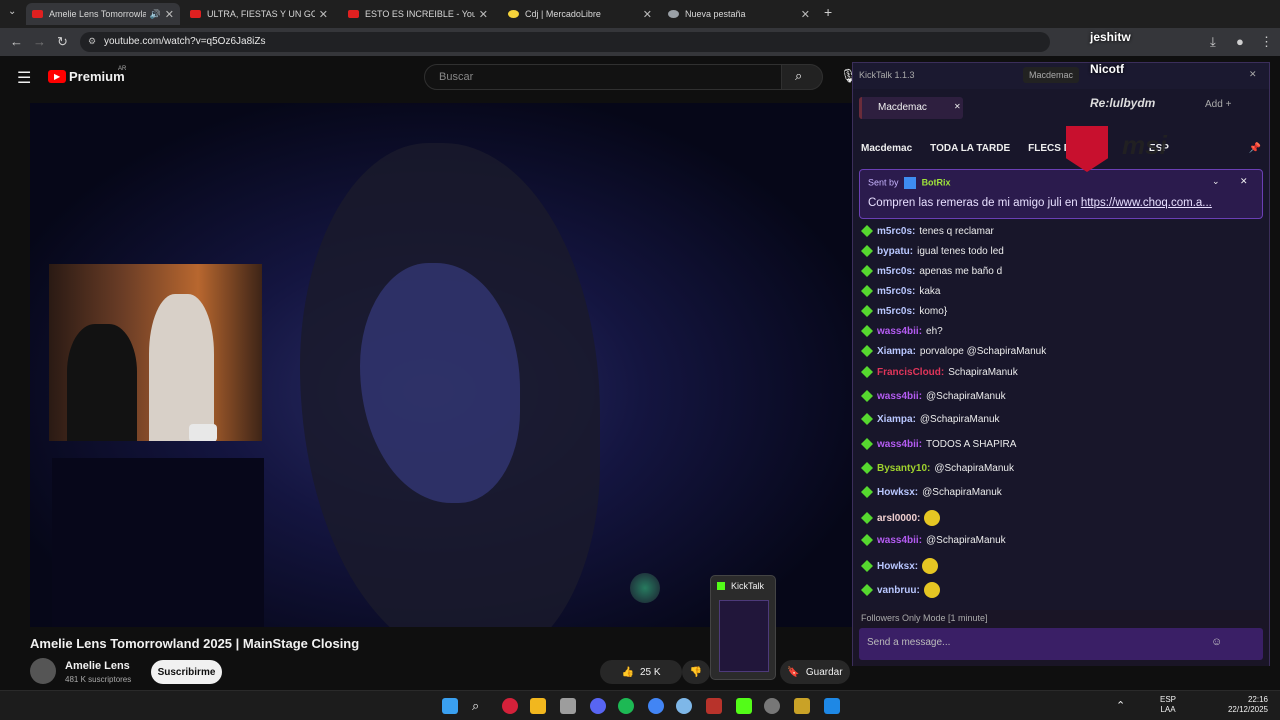  What do you see at coordinates (43, 671) in the screenshot?
I see `channel-avatar` at bounding box center [43, 671].